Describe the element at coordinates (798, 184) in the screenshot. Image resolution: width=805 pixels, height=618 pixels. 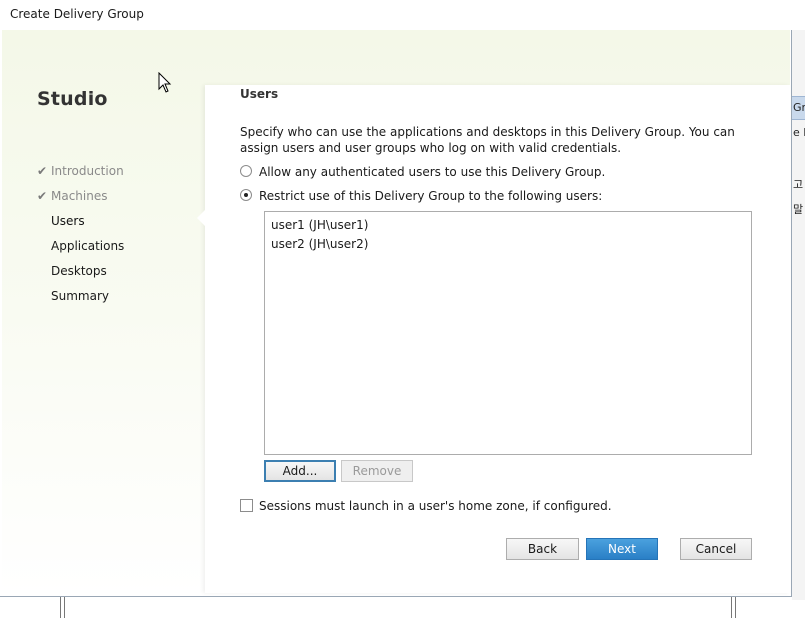
I see `background-text: 고` at that location.